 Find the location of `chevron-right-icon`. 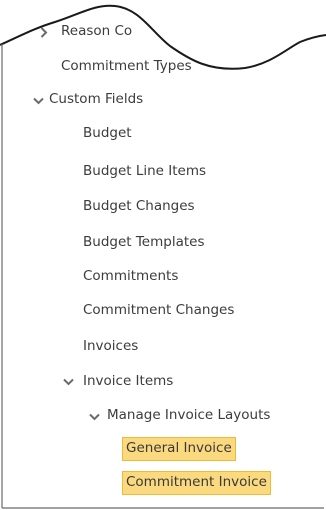

chevron-right-icon is located at coordinates (44, 32).